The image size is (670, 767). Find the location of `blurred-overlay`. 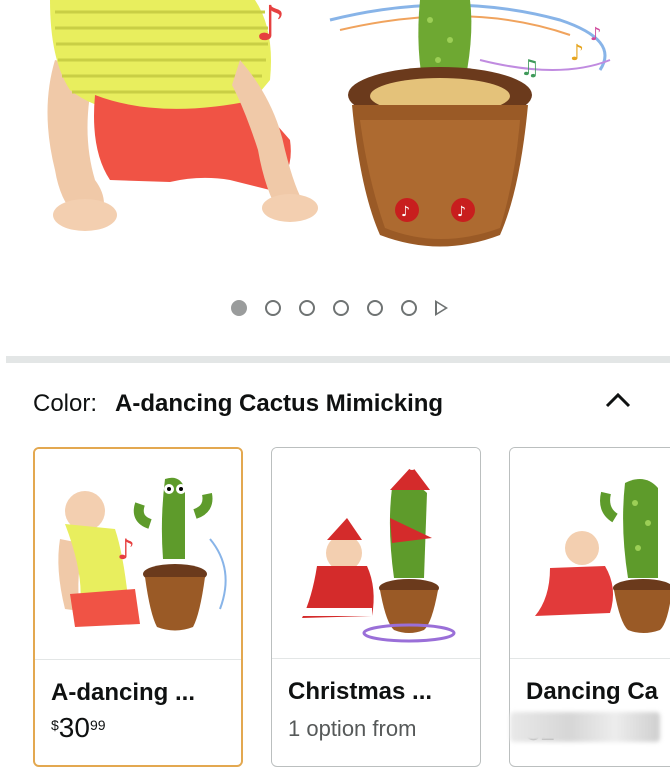

blurred-overlay is located at coordinates (585, 727).